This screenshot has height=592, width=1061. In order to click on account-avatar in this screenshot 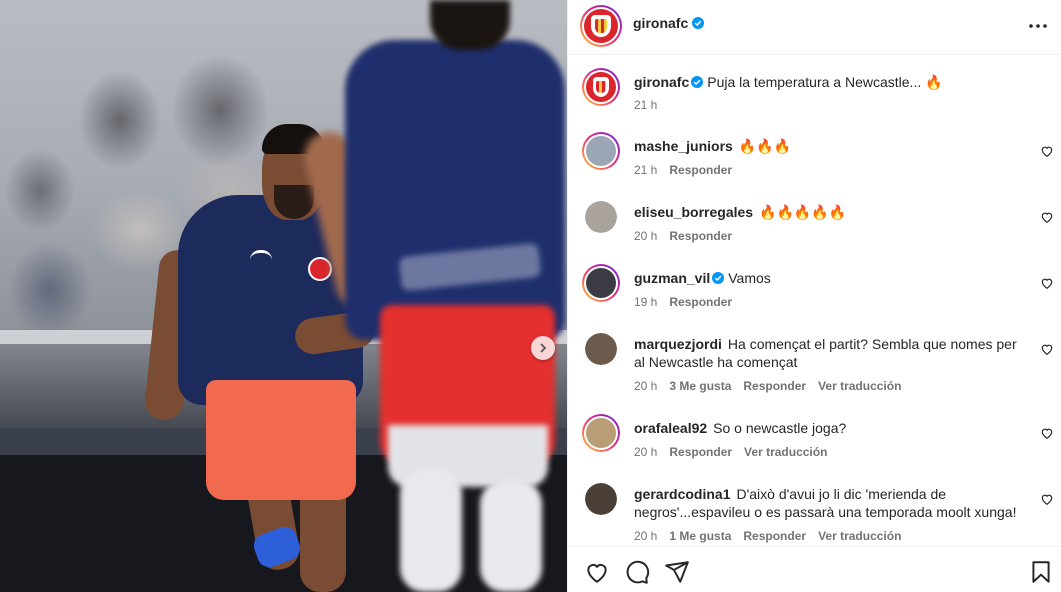, I will do `click(601, 26)`.